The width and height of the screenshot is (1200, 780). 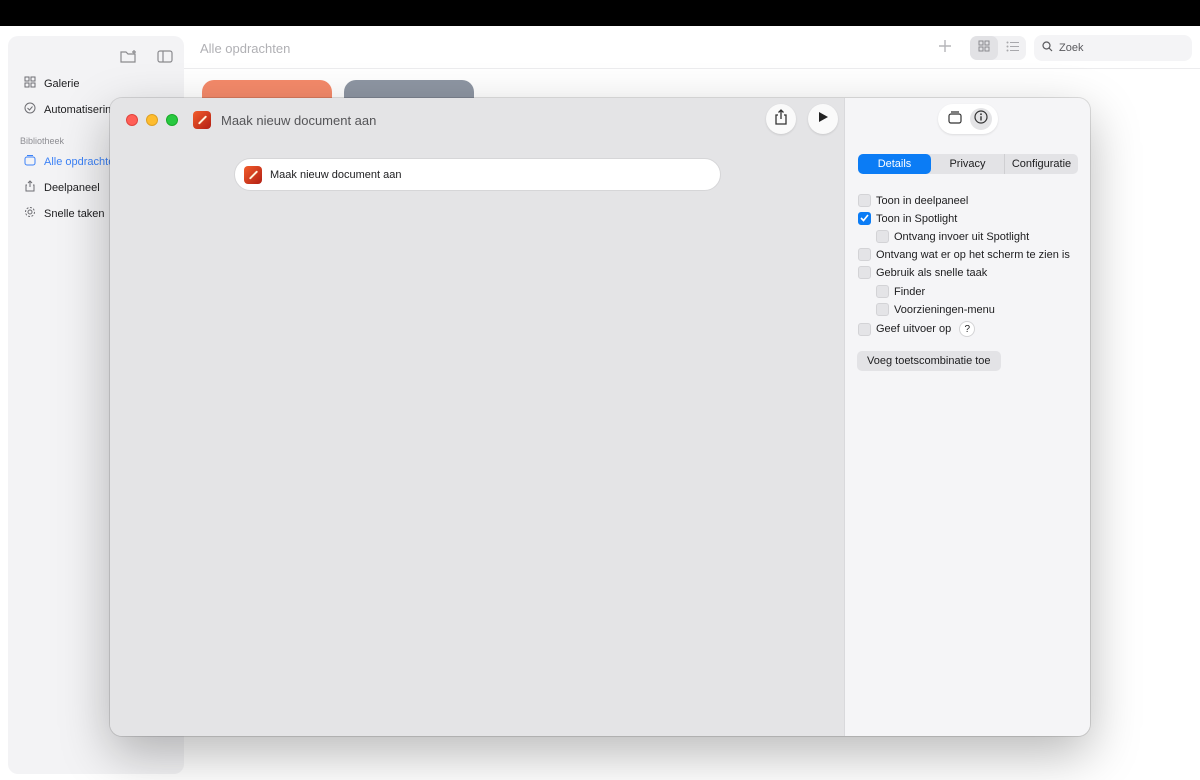 What do you see at coordinates (922, 200) in the screenshot?
I see `option-label: Toon in deelpaneel` at bounding box center [922, 200].